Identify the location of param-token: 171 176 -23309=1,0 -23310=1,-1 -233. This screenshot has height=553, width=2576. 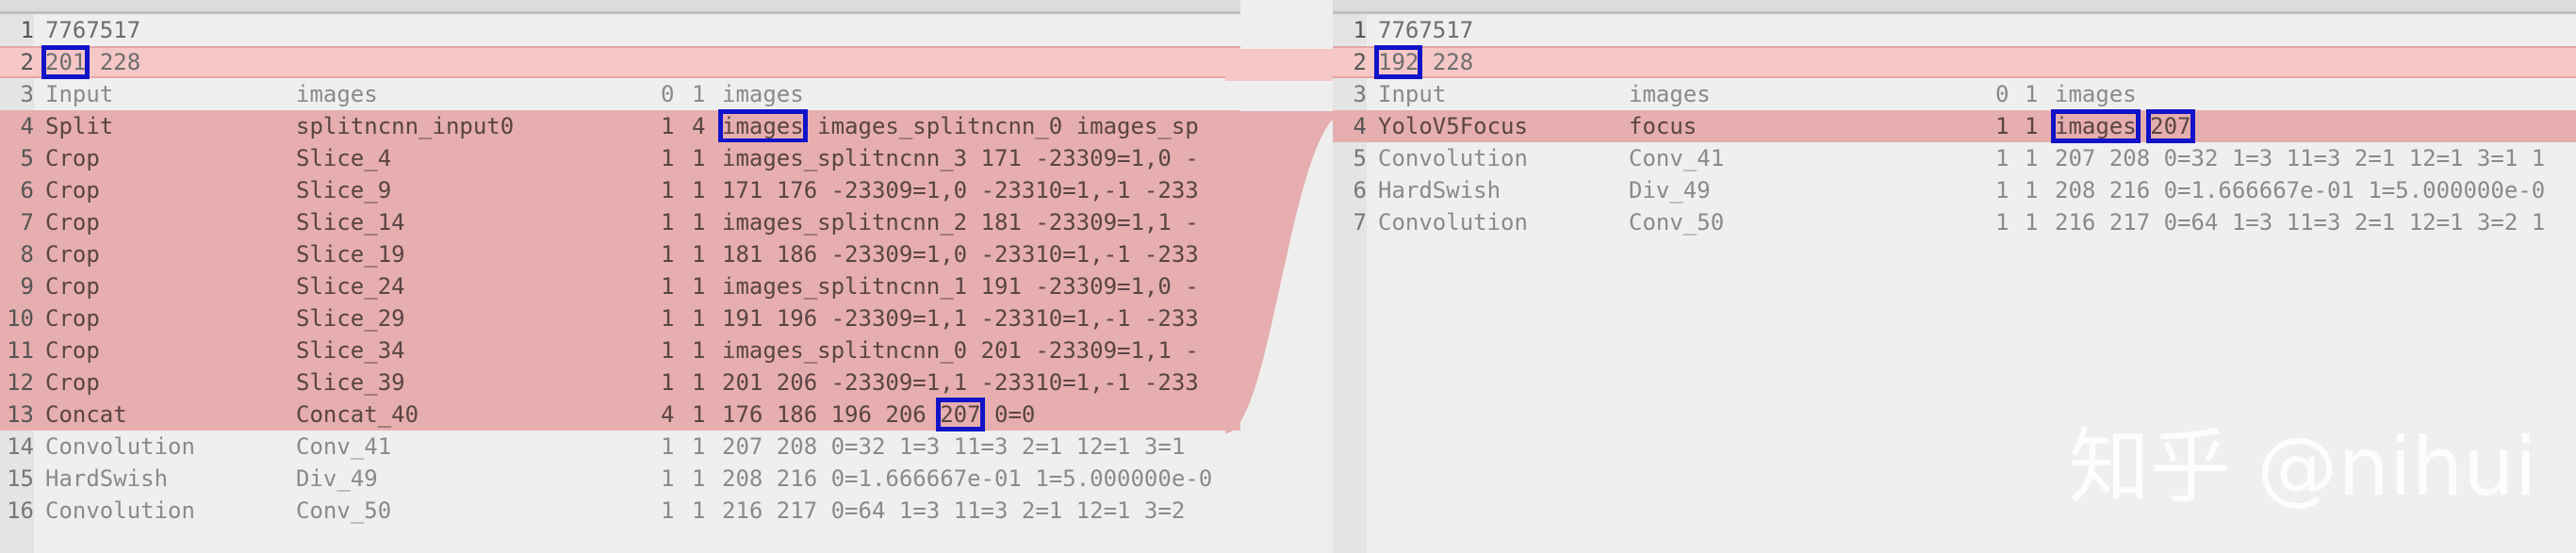
(960, 190).